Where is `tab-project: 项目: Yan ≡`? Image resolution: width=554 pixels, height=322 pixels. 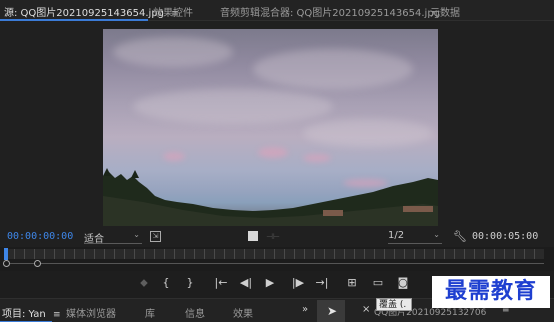 tab-project: 项目: Yan ≡ is located at coordinates (31, 312).